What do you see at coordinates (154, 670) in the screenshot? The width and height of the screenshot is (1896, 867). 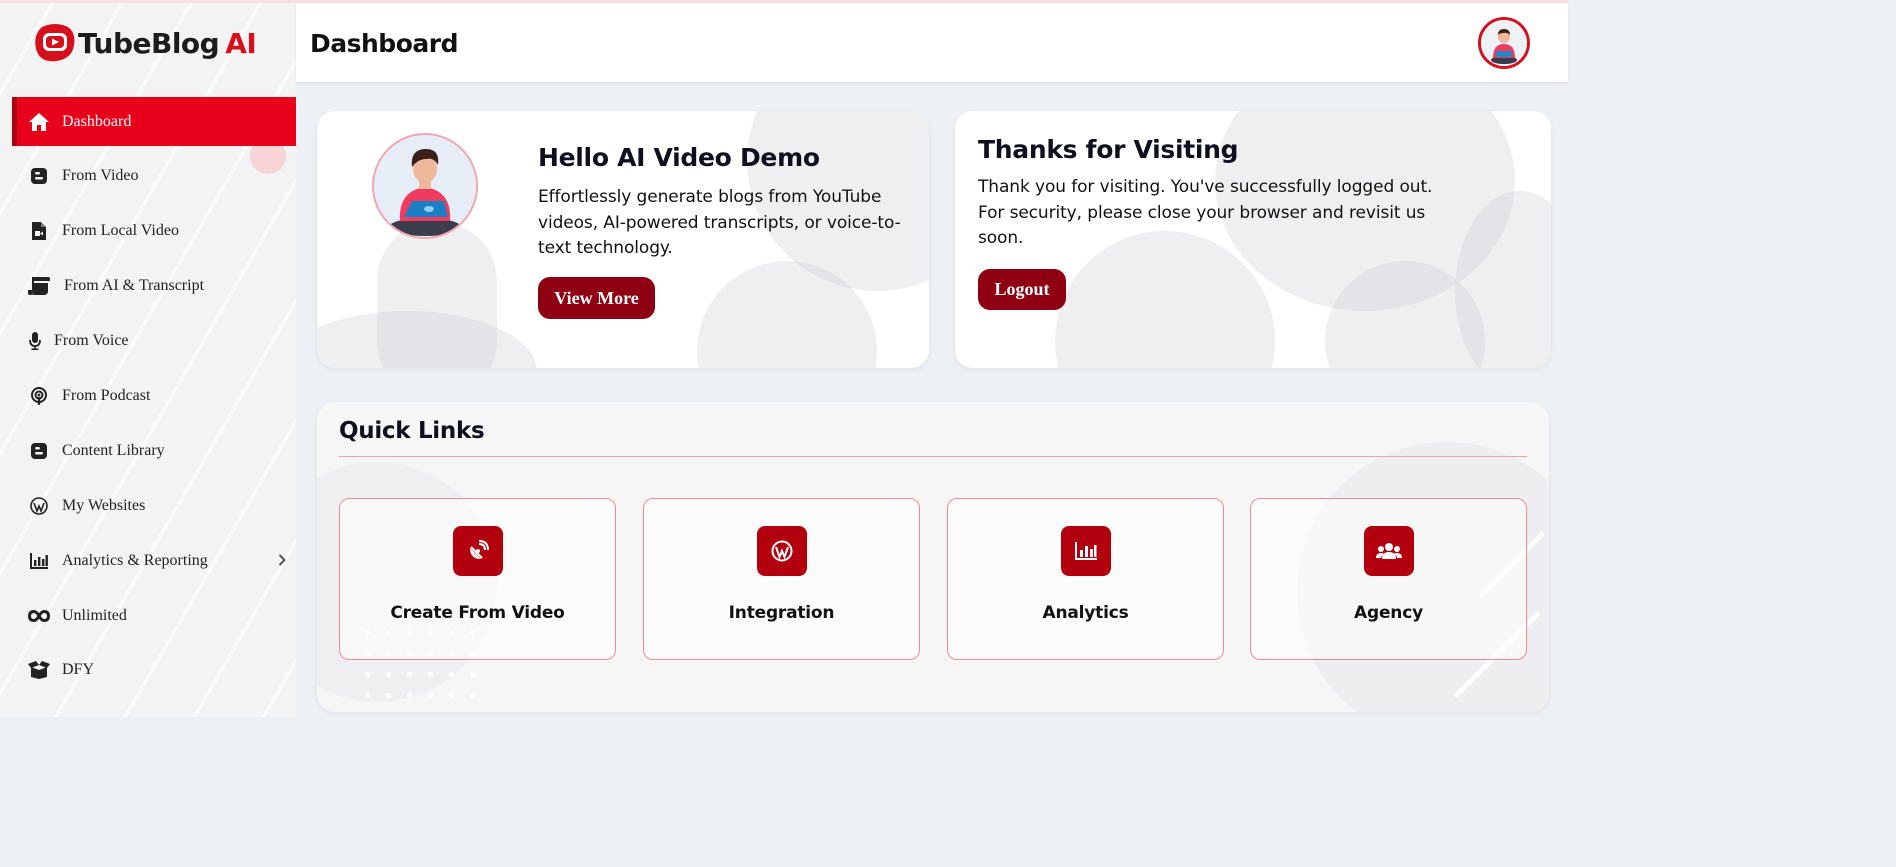 I see `sidebar-item-dfy: DFY` at bounding box center [154, 670].